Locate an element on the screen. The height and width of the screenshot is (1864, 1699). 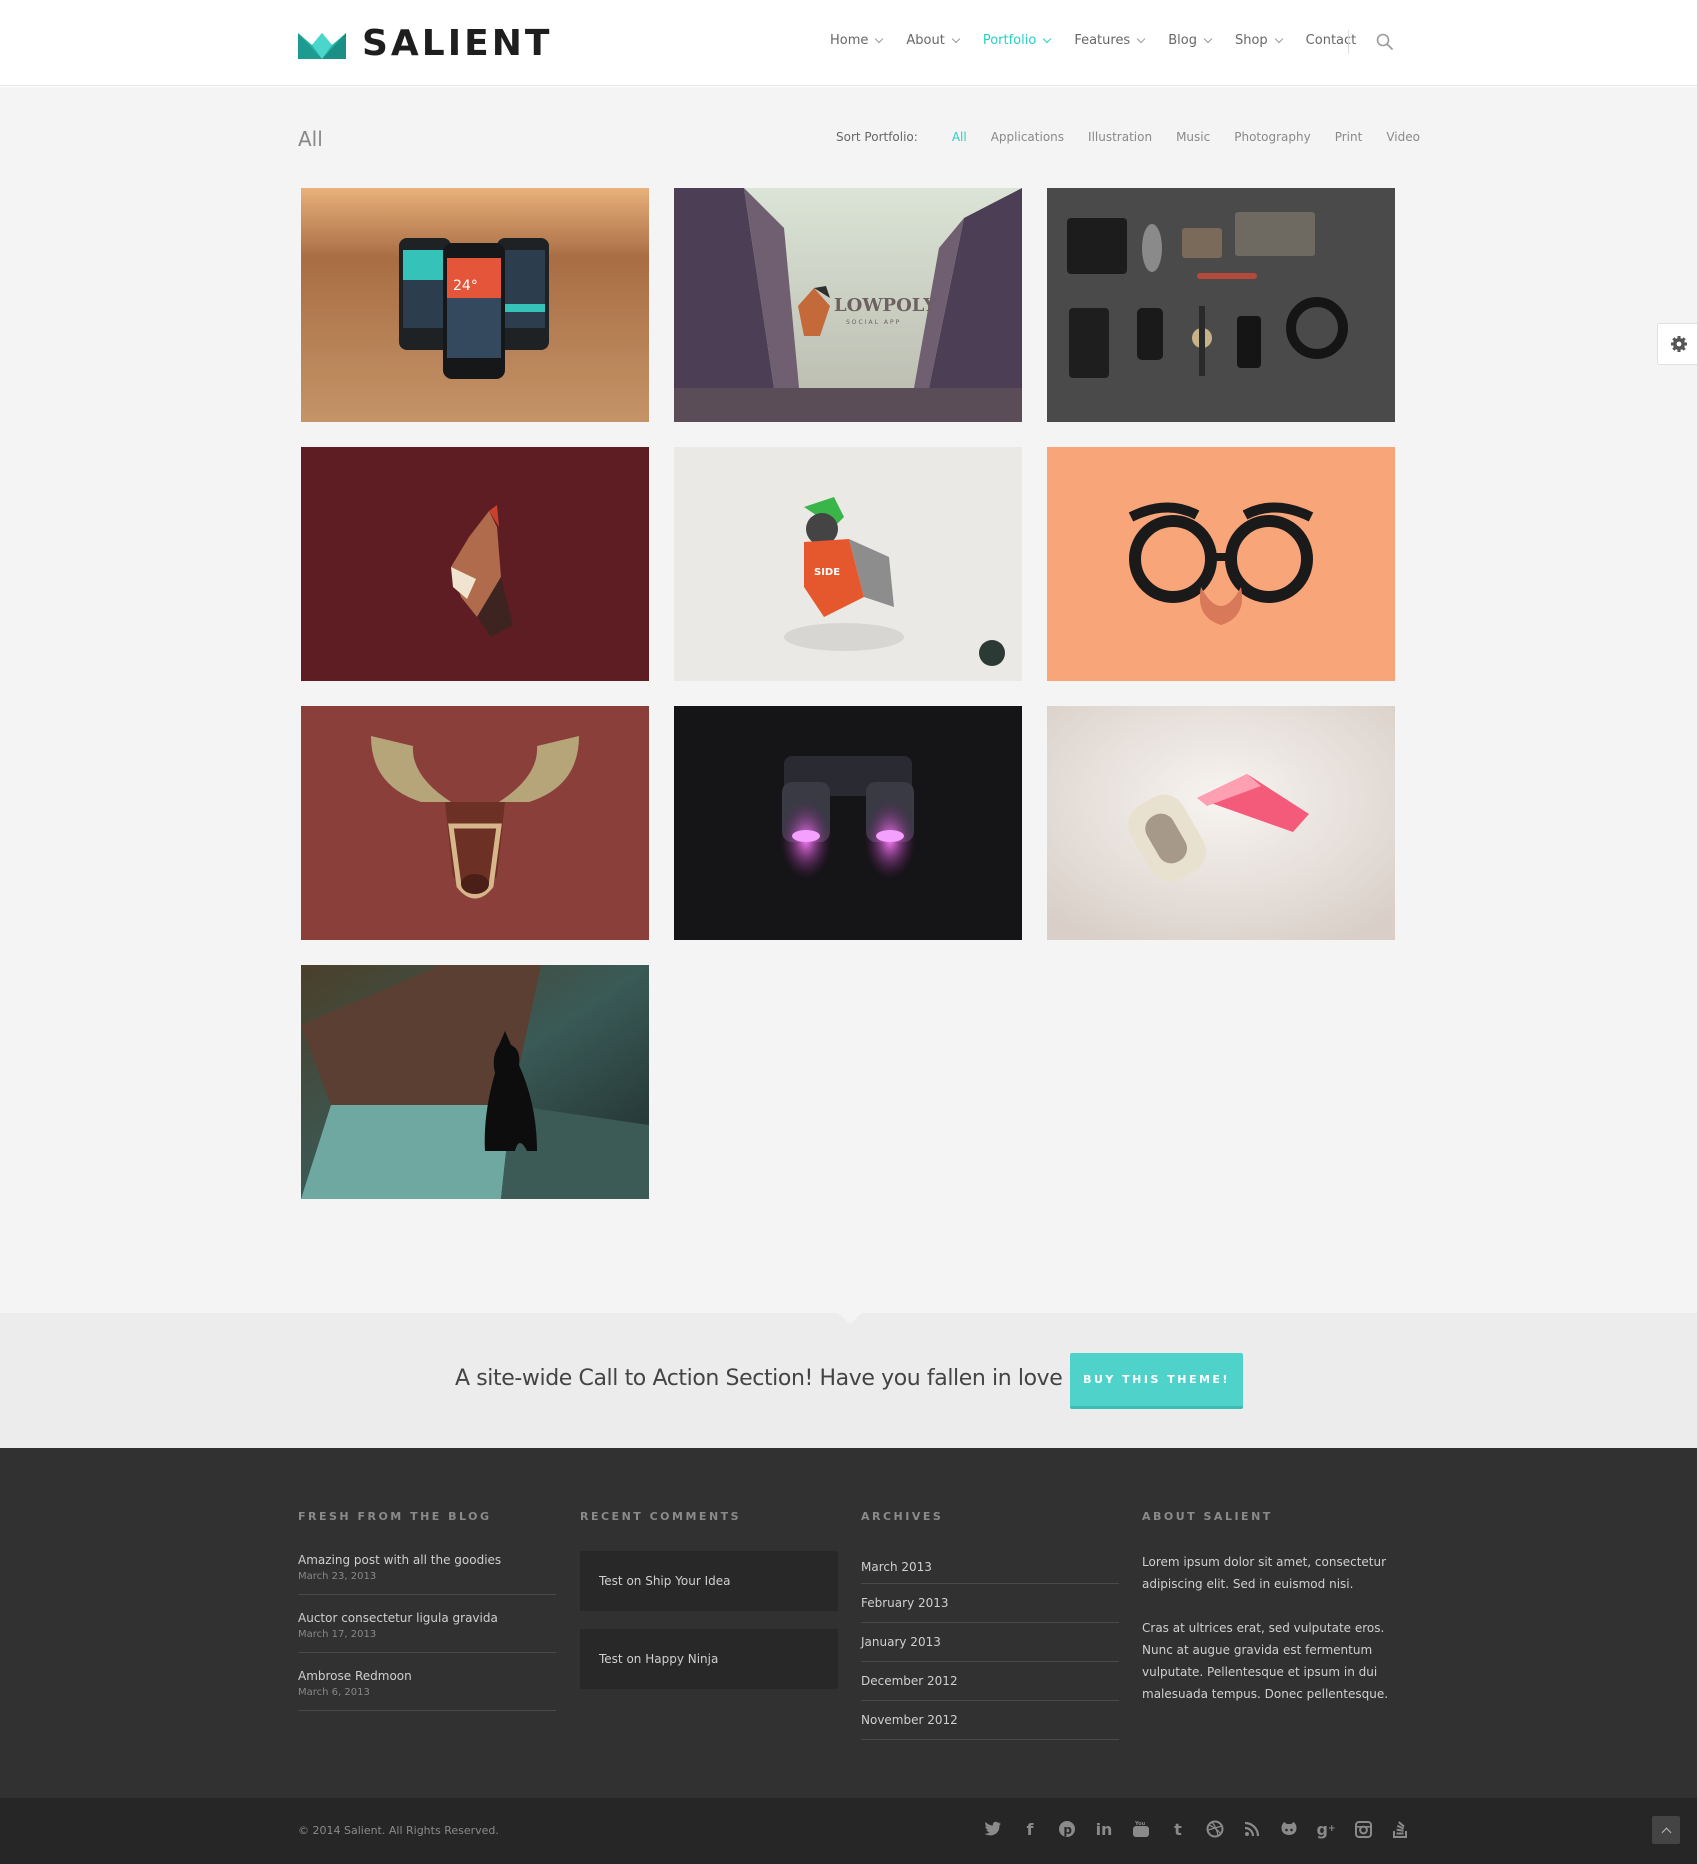
archive-link: November 2012 is located at coordinates (990, 1720).